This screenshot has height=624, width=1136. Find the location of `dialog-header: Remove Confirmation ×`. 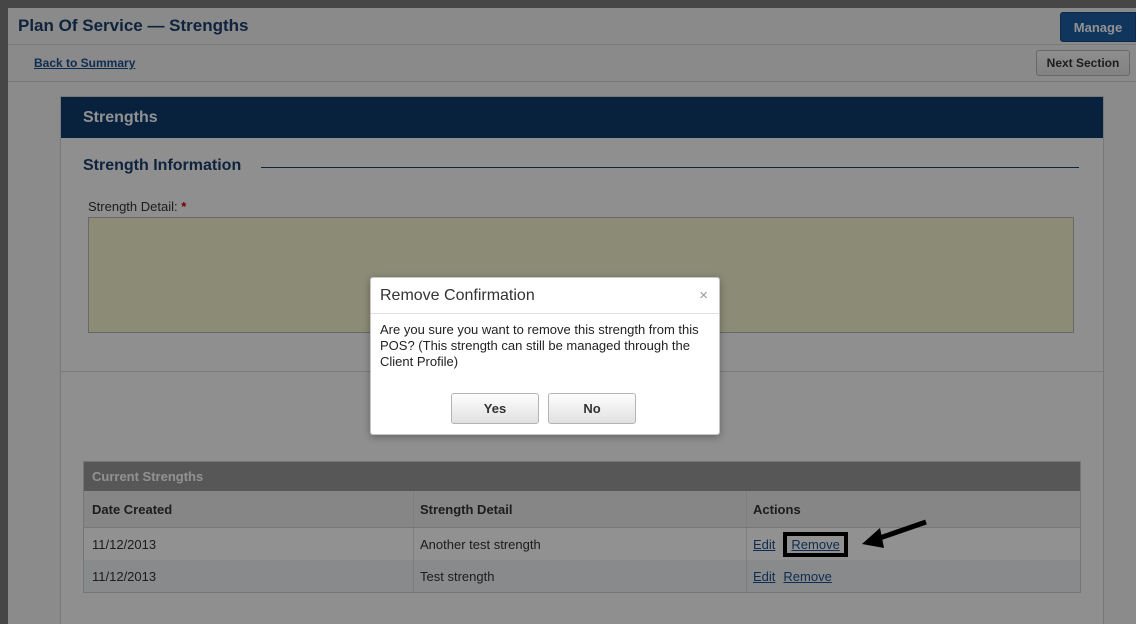

dialog-header: Remove Confirmation × is located at coordinates (545, 296).